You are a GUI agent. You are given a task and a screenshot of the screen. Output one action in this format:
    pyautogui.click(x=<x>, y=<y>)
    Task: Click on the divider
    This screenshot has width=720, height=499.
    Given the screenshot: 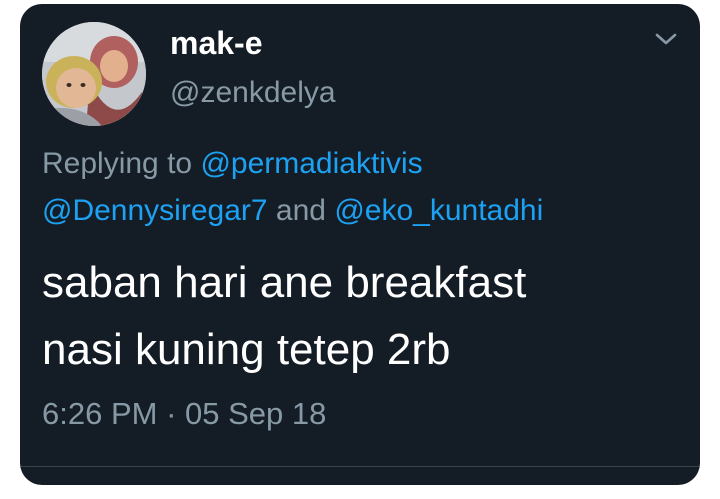 What is the action you would take?
    pyautogui.click(x=360, y=466)
    